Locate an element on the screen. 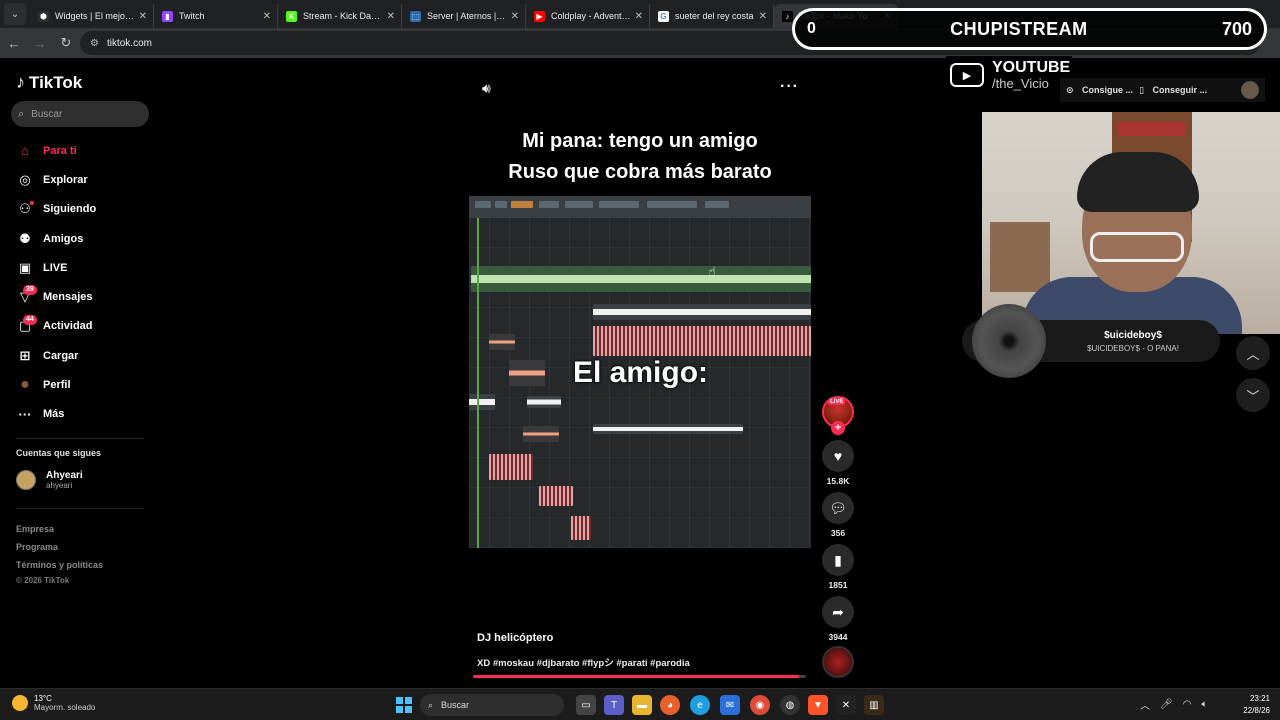  browser-tab: ▮ Twitch ✕ is located at coordinates (216, 16).